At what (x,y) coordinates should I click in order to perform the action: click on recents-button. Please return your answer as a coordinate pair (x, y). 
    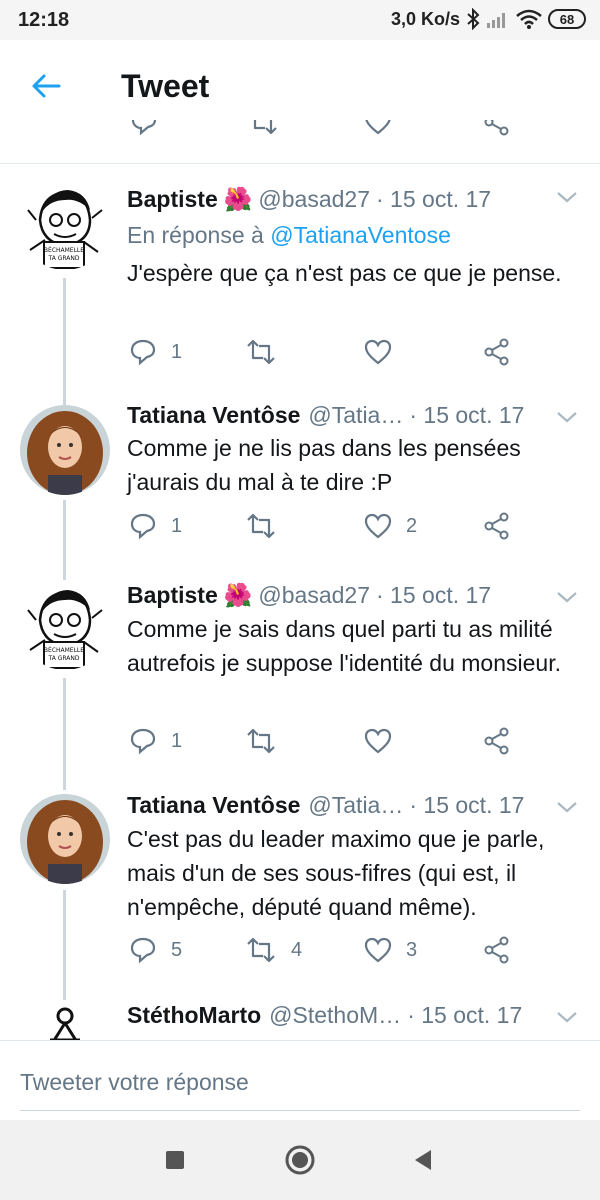
    Looking at the image, I should click on (175, 1160).